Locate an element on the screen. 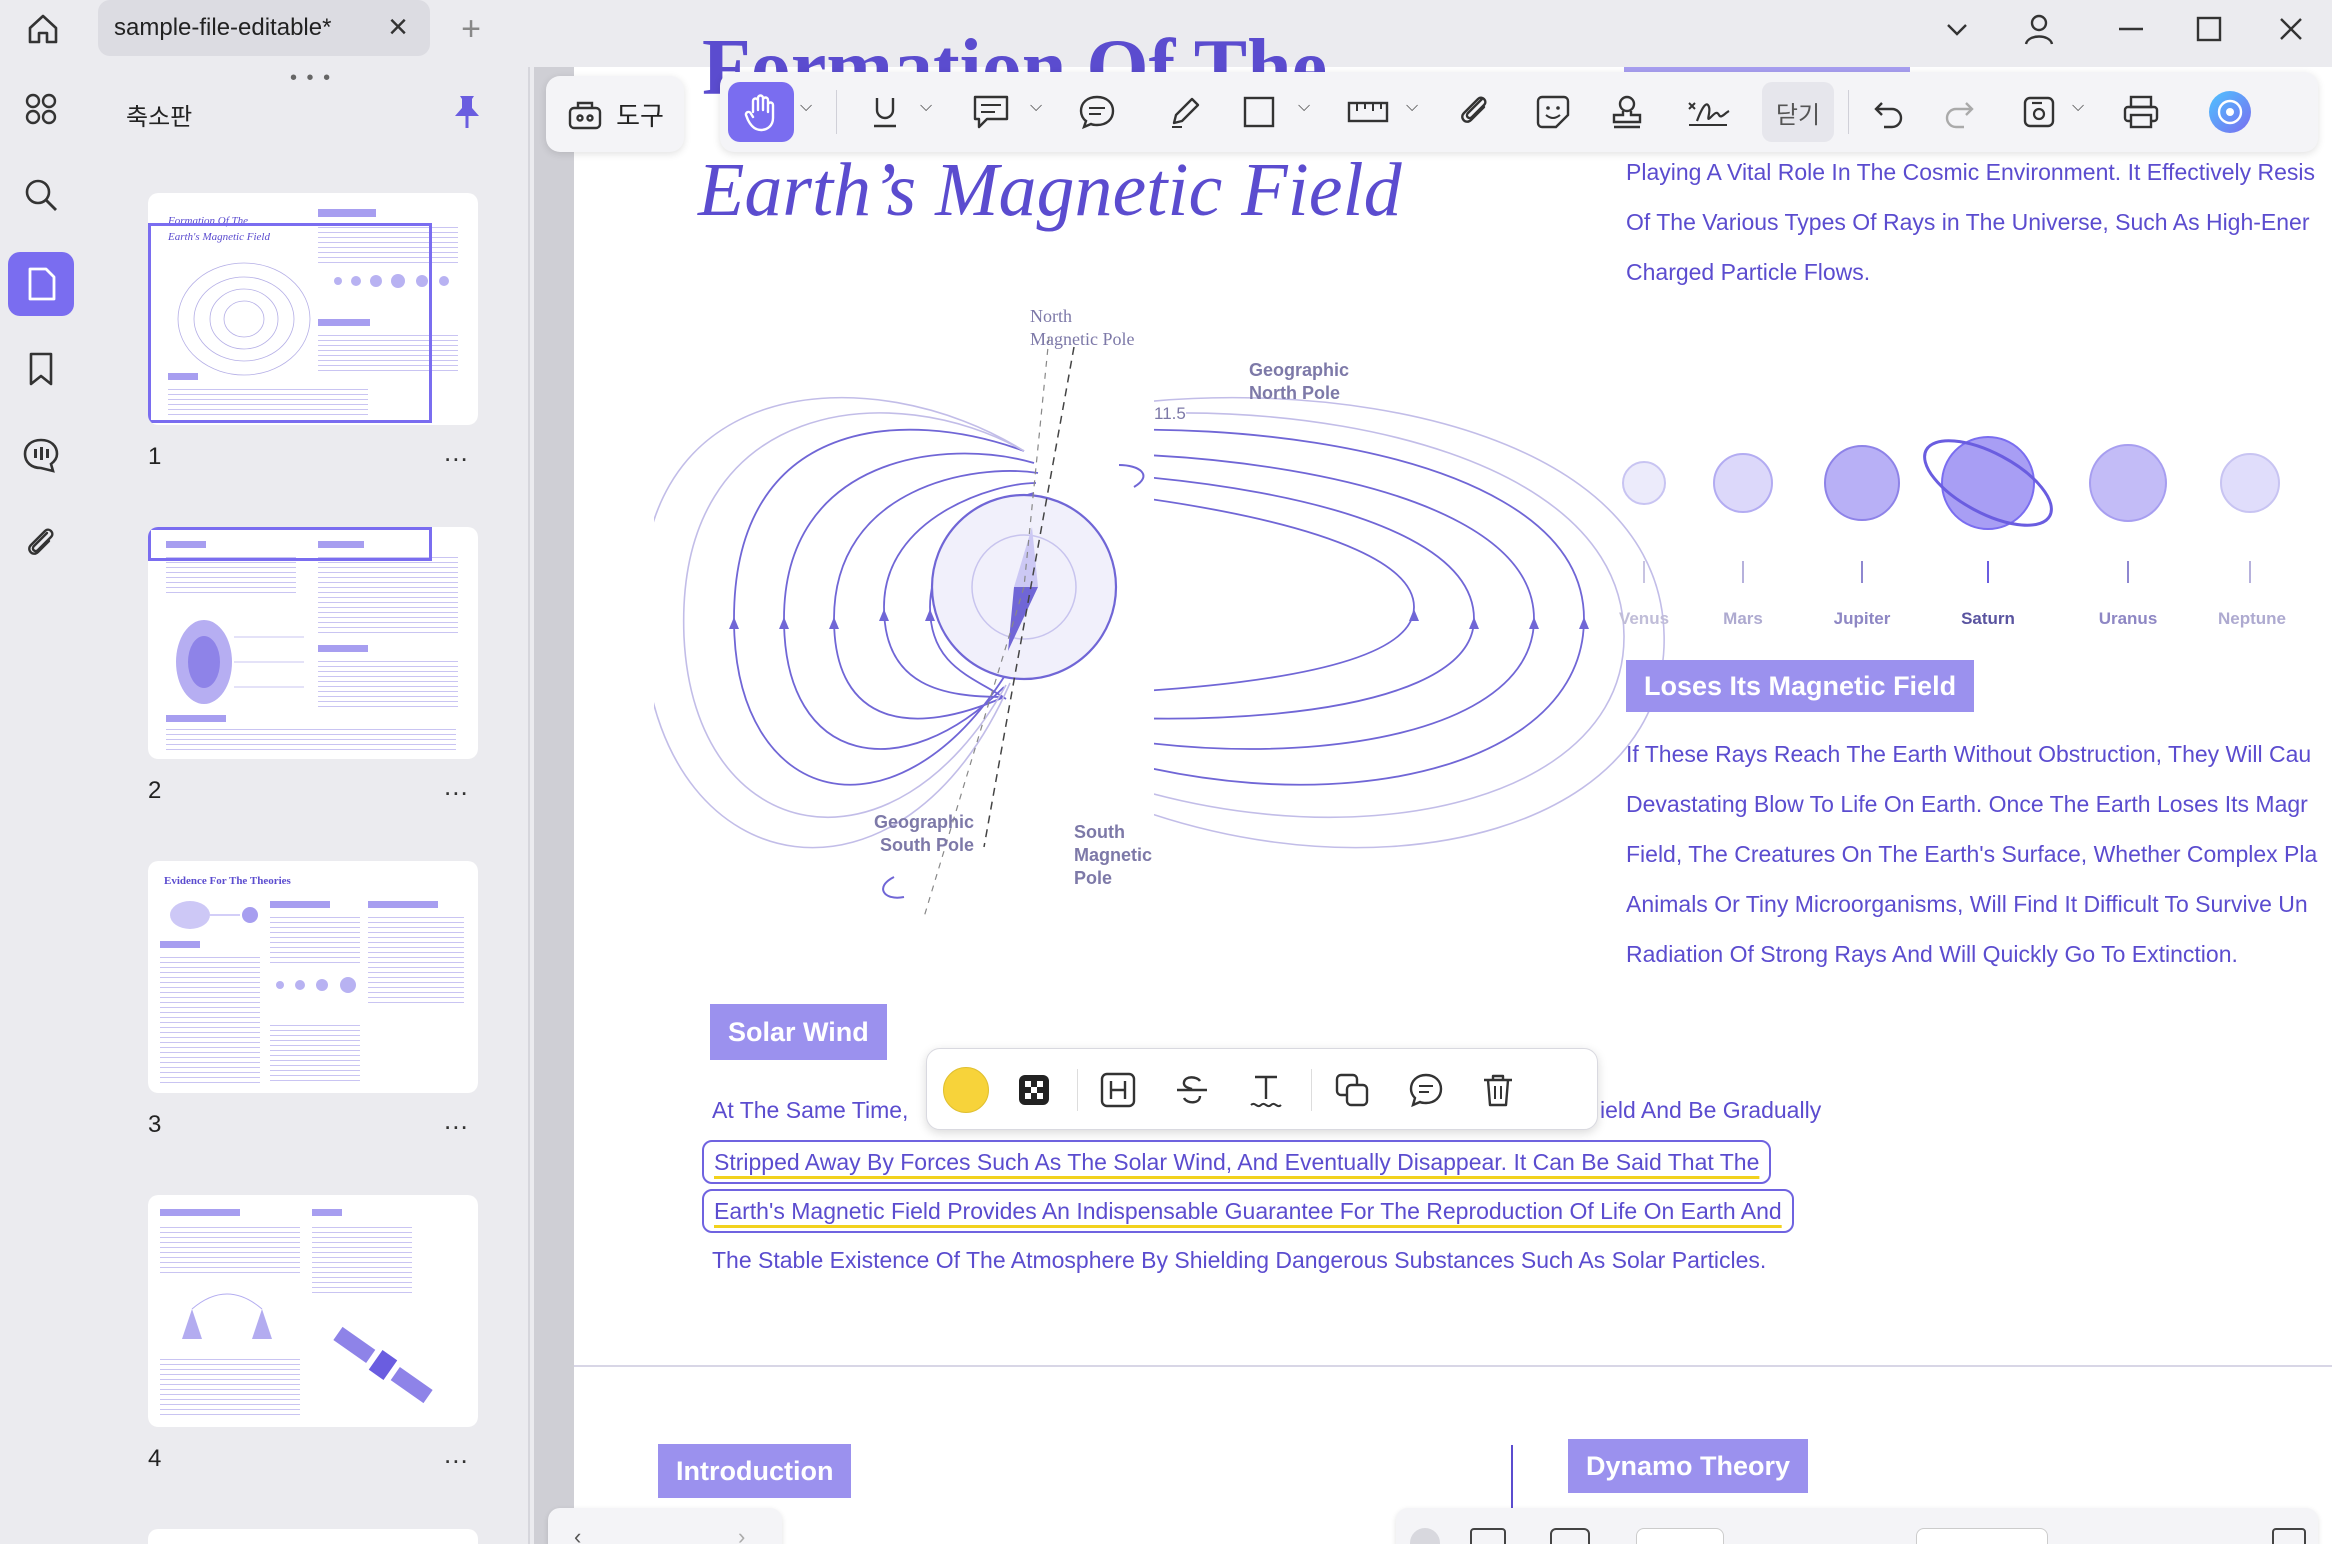 This screenshot has height=1544, width=2332. page-divider is located at coordinates (1453, 1366).